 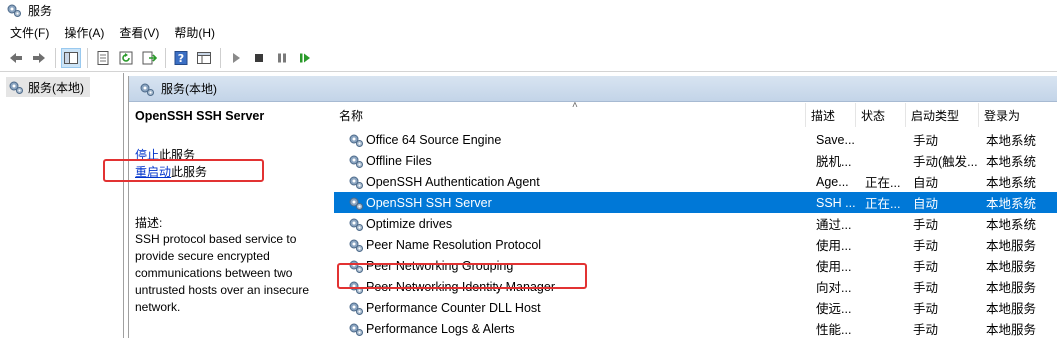 What do you see at coordinates (578, 181) in the screenshot?
I see `service-name-cell: OpenSSH Authentication Agent` at bounding box center [578, 181].